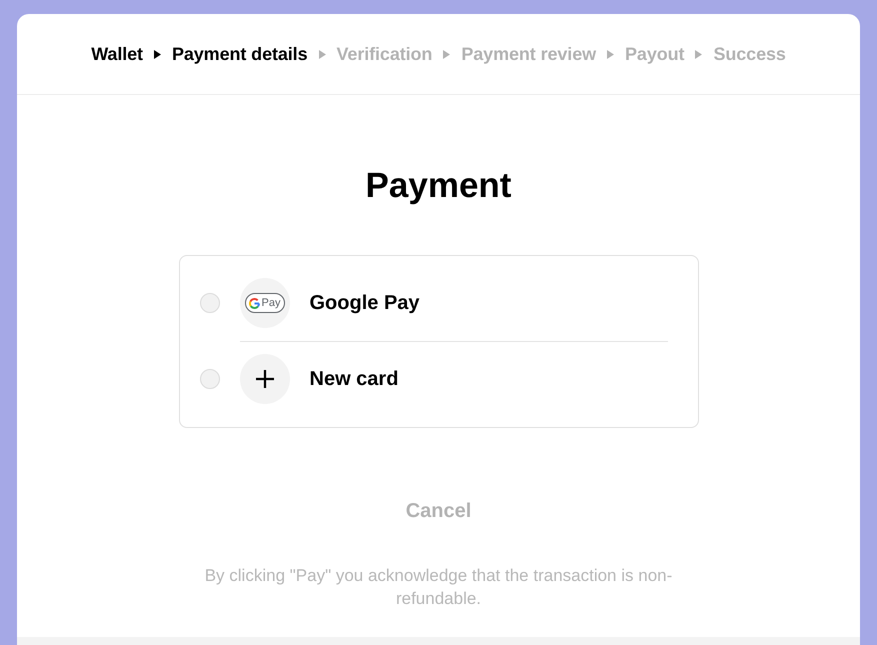  I want to click on step-label: Success, so click(749, 54).